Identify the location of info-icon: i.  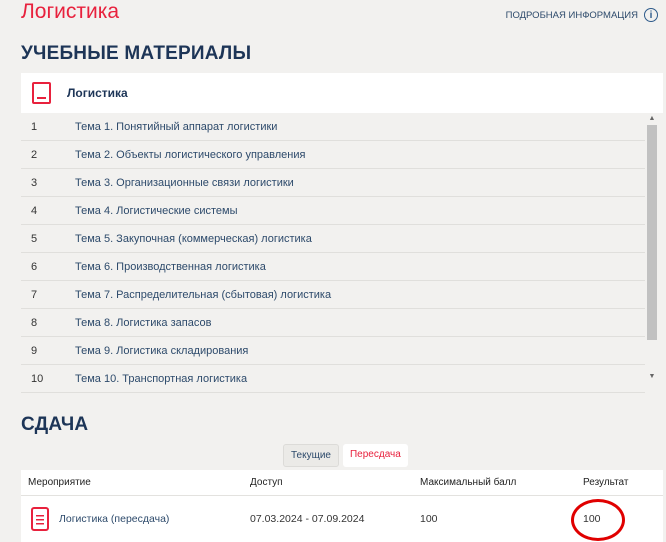
(651, 15).